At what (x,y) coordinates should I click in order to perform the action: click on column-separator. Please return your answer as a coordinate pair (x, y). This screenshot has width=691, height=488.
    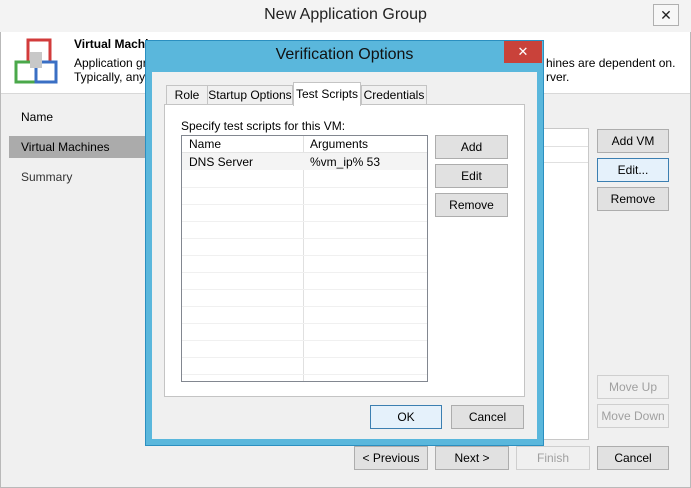
    Looking at the image, I should click on (303, 258).